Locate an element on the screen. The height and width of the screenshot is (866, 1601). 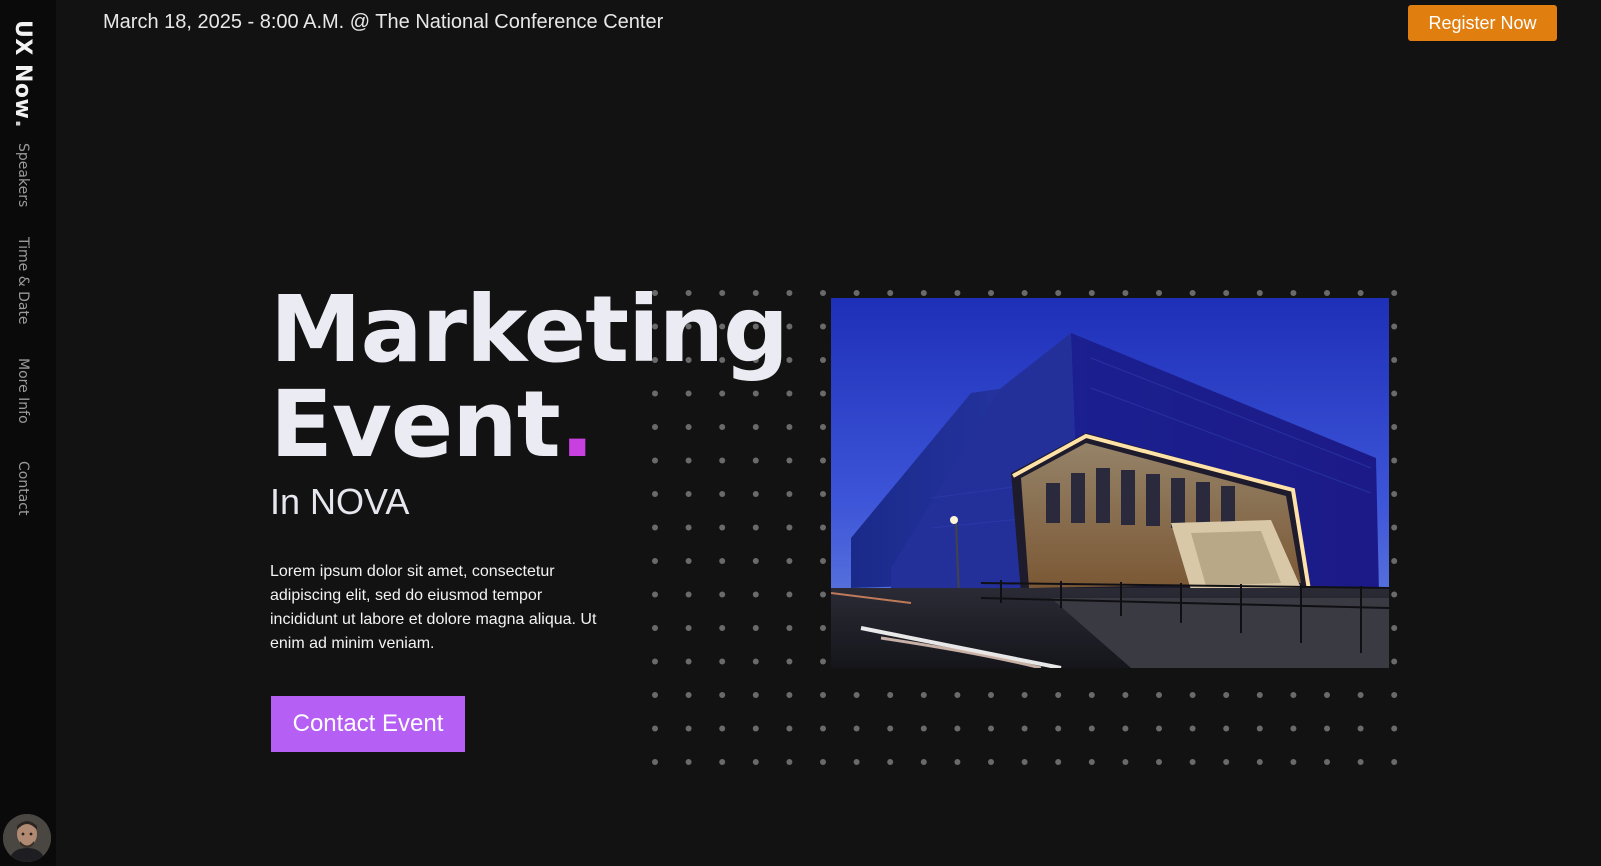
nav-item-speakers: Speakers is located at coordinates (23, 175).